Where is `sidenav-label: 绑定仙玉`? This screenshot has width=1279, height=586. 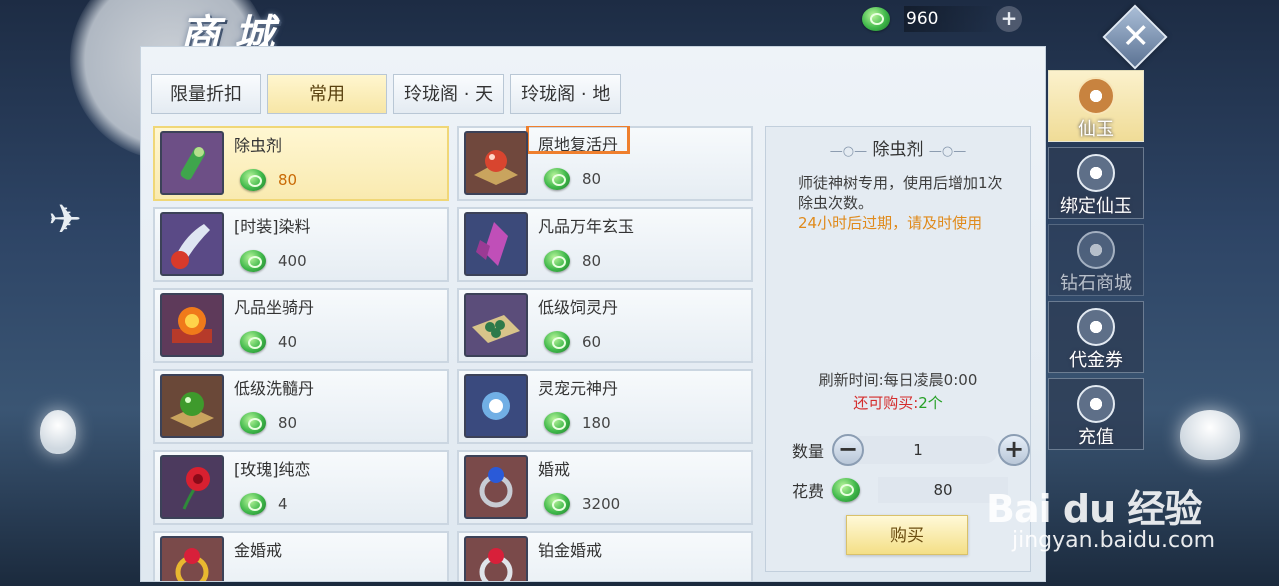 sidenav-label: 绑定仙玉 is located at coordinates (1096, 206).